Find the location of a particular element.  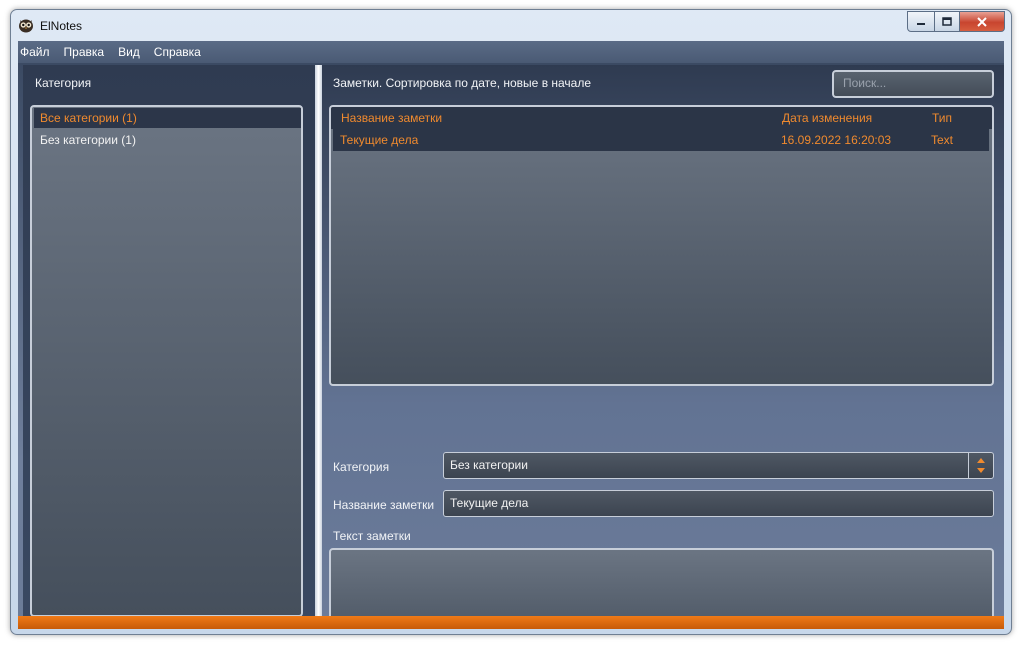

panel-splitter is located at coordinates (318, 347).